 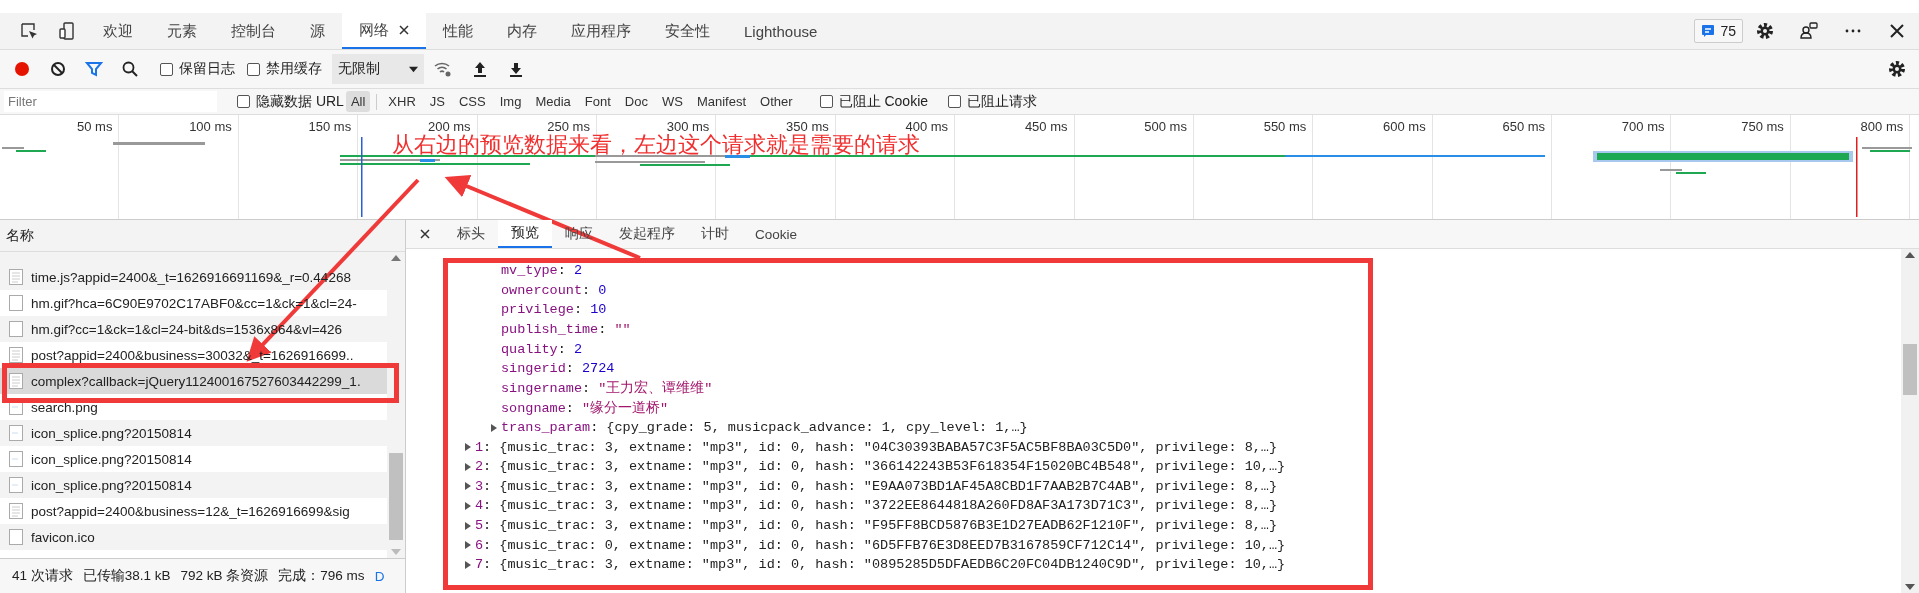 I want to click on property-line: mv_type: 2, so click(x=542, y=271).